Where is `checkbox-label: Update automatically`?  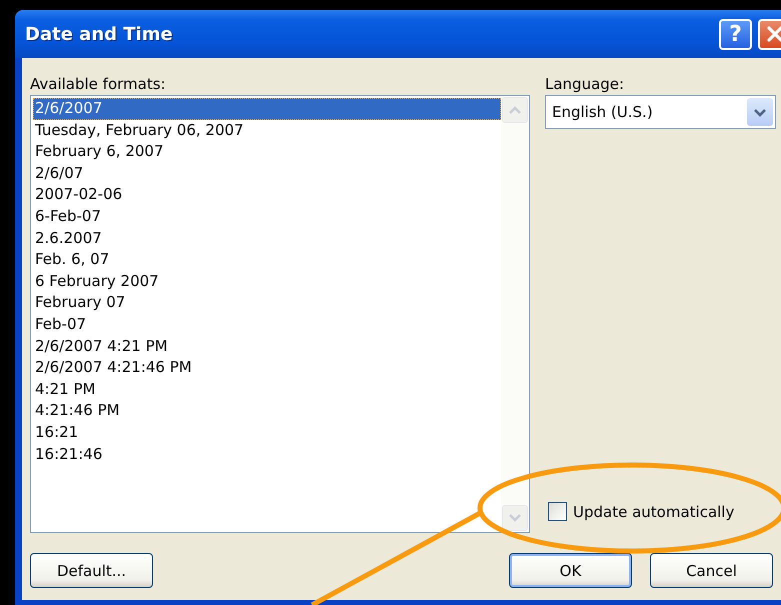
checkbox-label: Update automatically is located at coordinates (653, 511).